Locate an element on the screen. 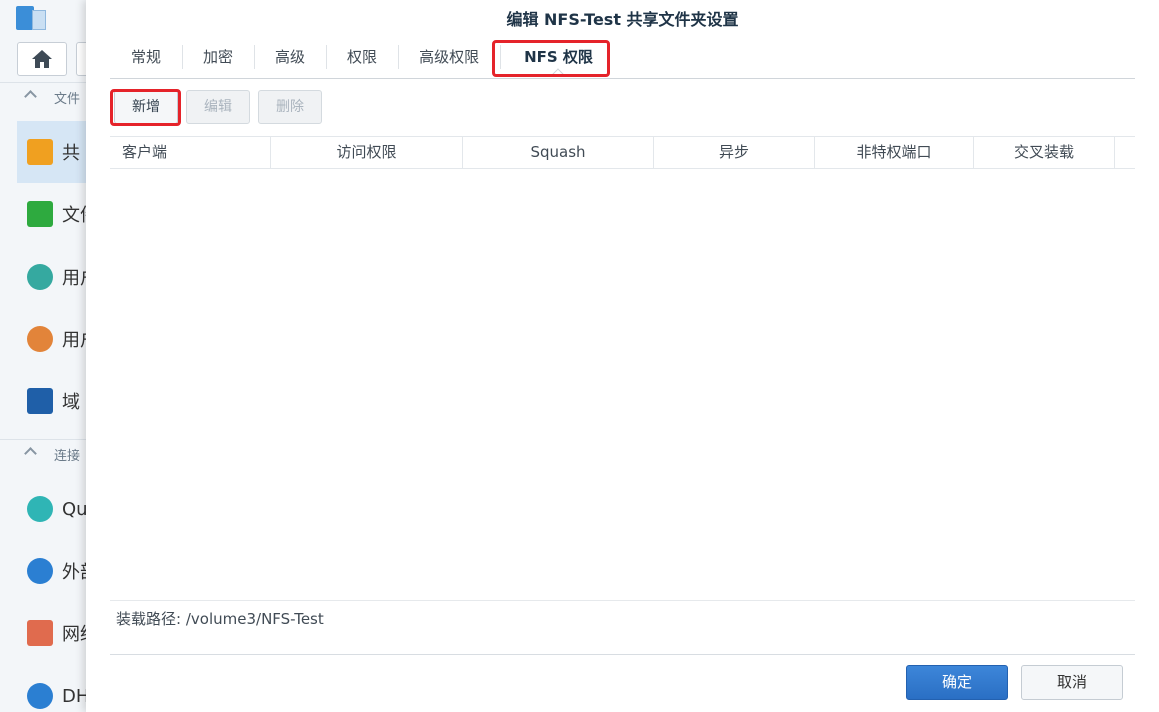 The height and width of the screenshot is (712, 1159). network-icon is located at coordinates (40, 633).